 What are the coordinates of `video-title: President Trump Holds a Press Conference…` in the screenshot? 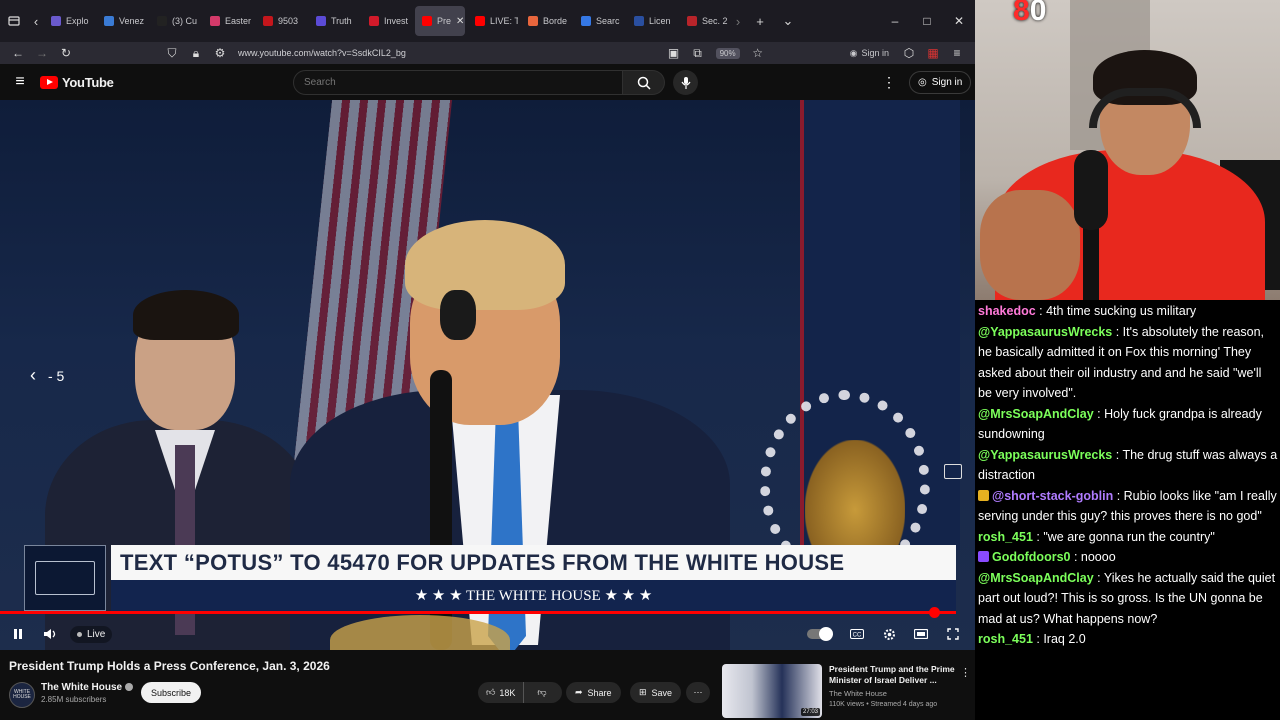 It's located at (169, 666).